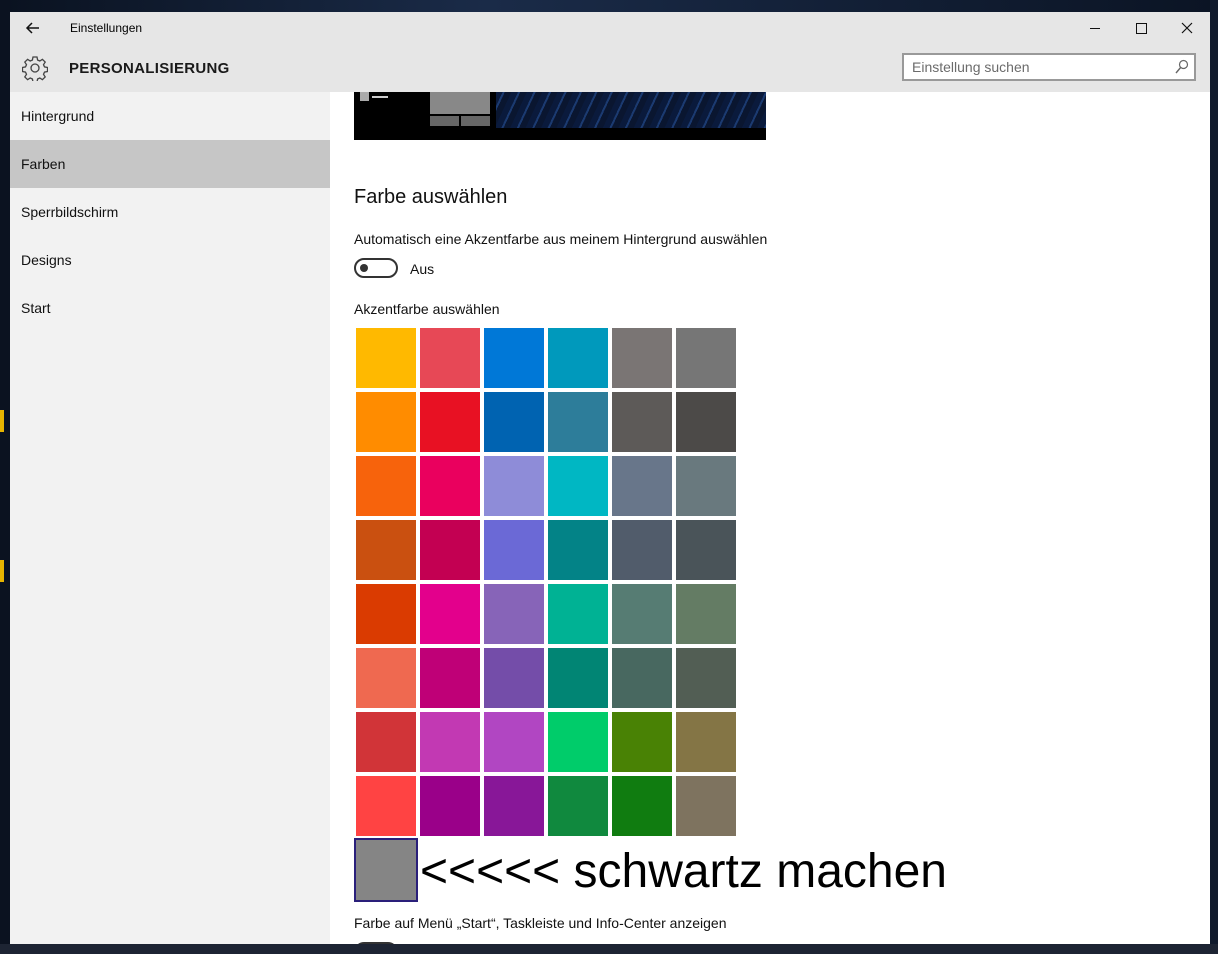  What do you see at coordinates (35, 69) in the screenshot?
I see `gear-icon` at bounding box center [35, 69].